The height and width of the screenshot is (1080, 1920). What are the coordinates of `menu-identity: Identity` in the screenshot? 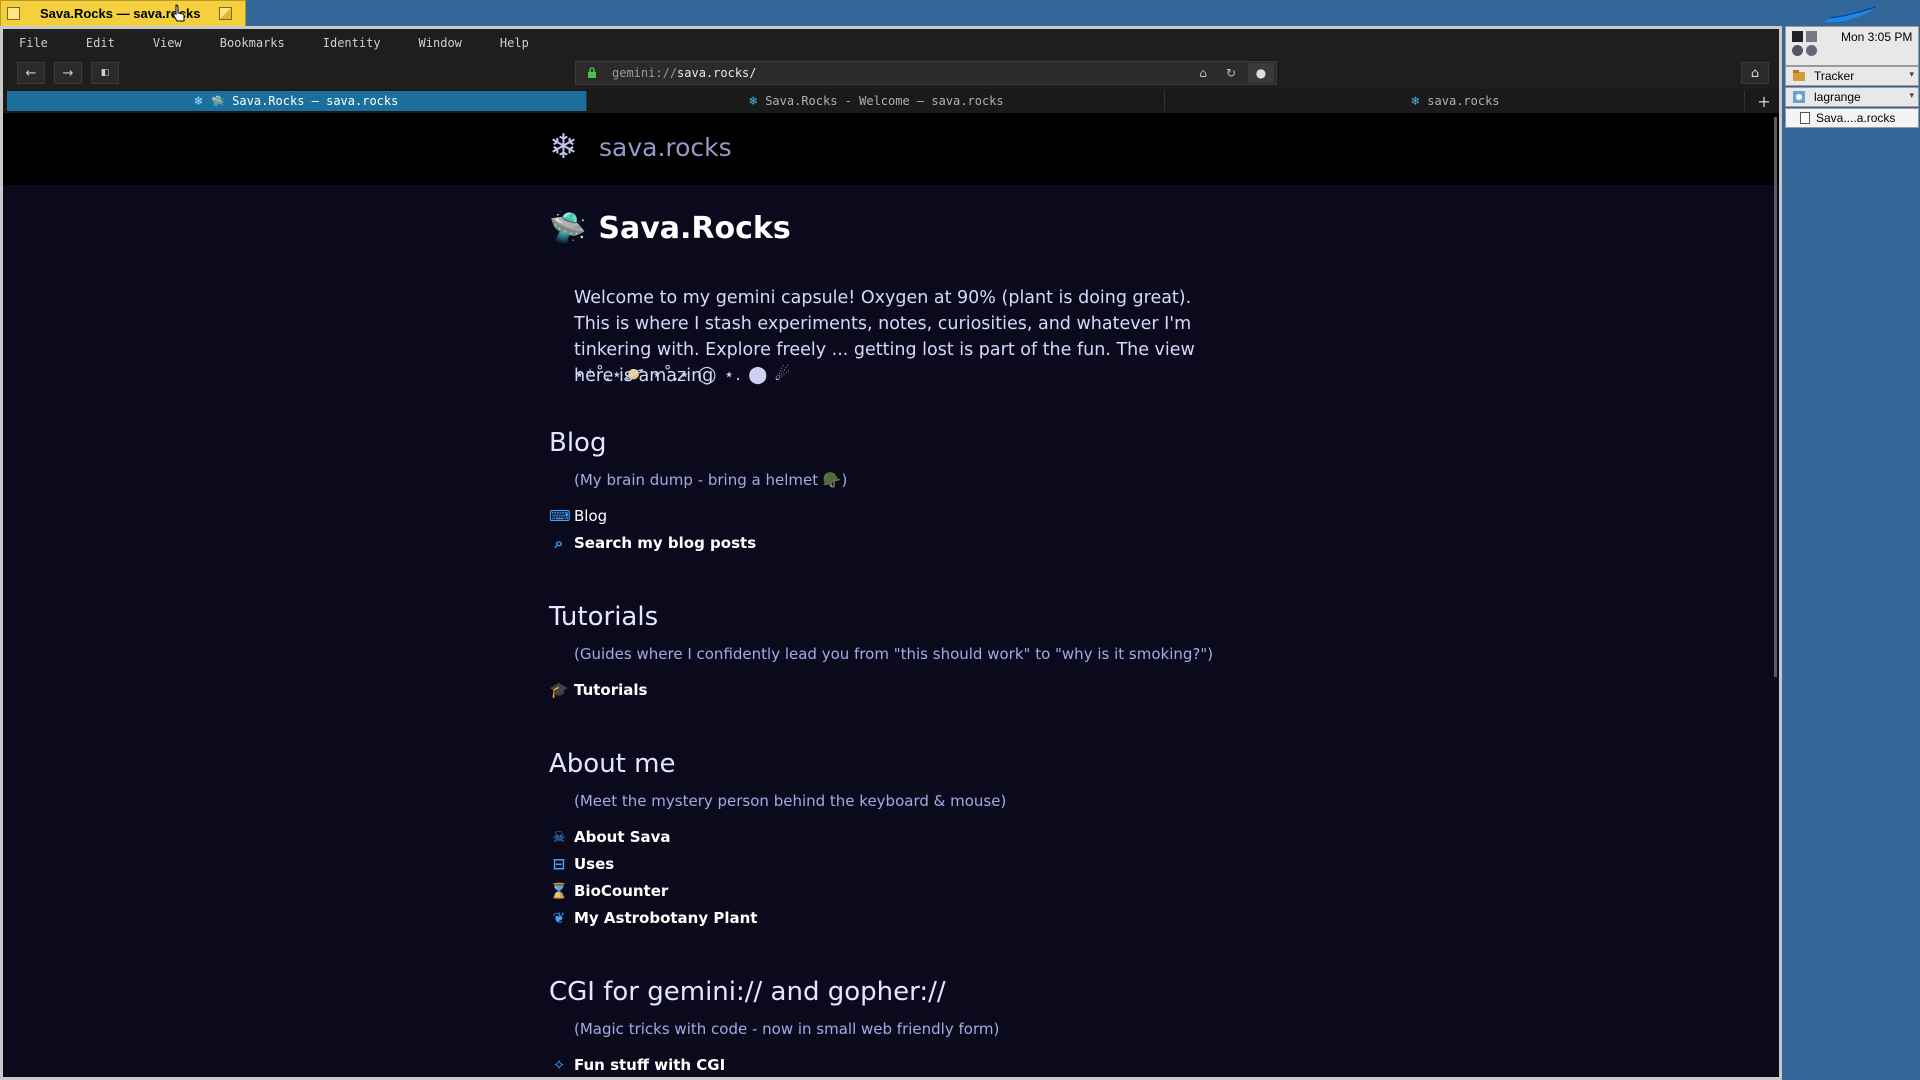 It's located at (352, 43).